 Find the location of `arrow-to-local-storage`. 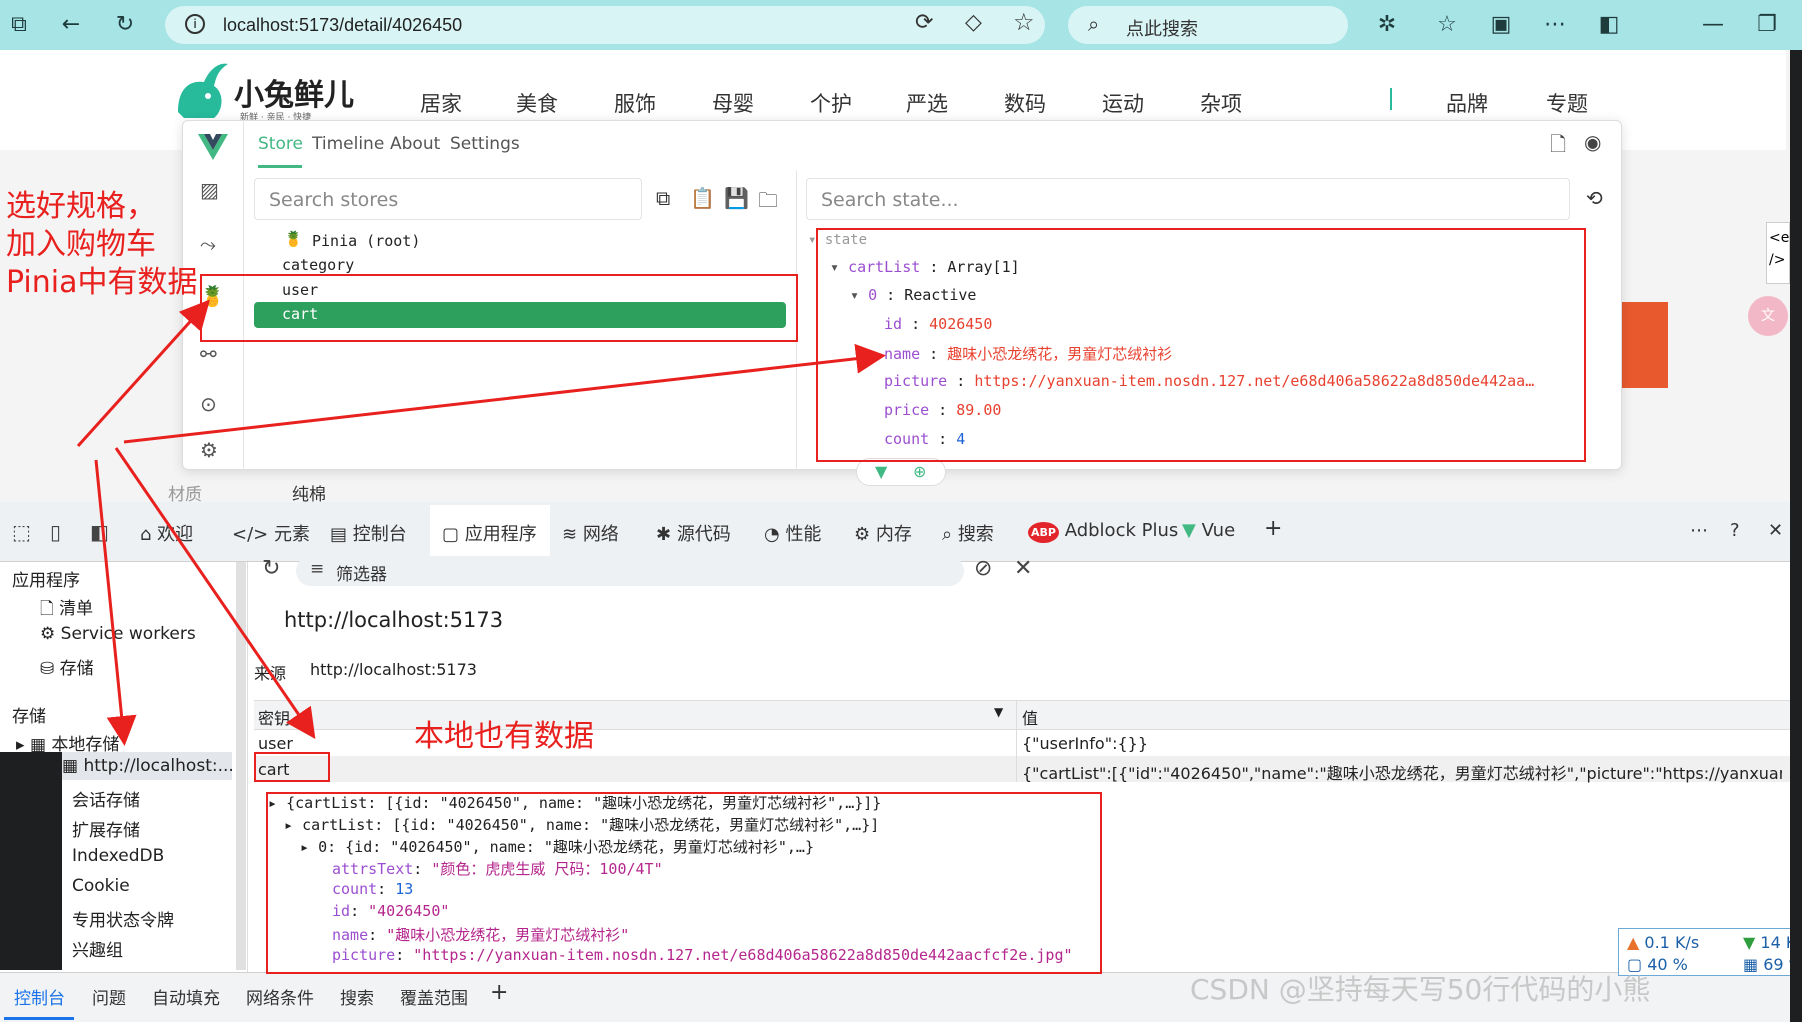

arrow-to-local-storage is located at coordinates (115, 602).